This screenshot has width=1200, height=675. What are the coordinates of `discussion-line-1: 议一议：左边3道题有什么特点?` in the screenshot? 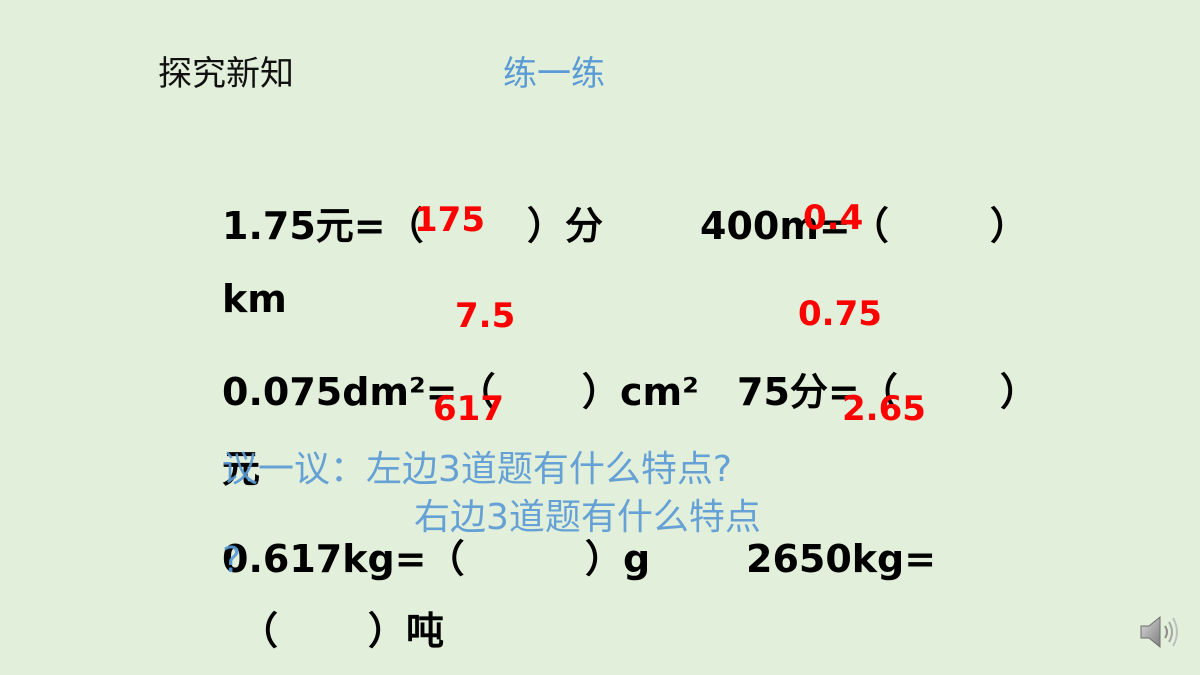 It's located at (477, 469).